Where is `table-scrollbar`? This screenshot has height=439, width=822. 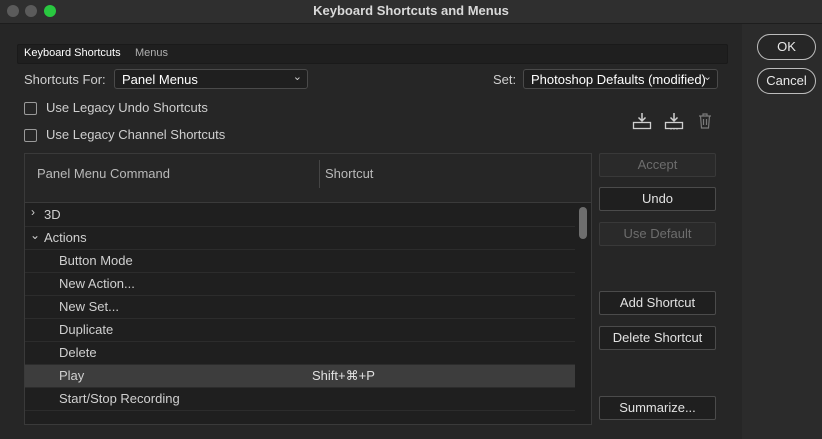
table-scrollbar is located at coordinates (583, 313).